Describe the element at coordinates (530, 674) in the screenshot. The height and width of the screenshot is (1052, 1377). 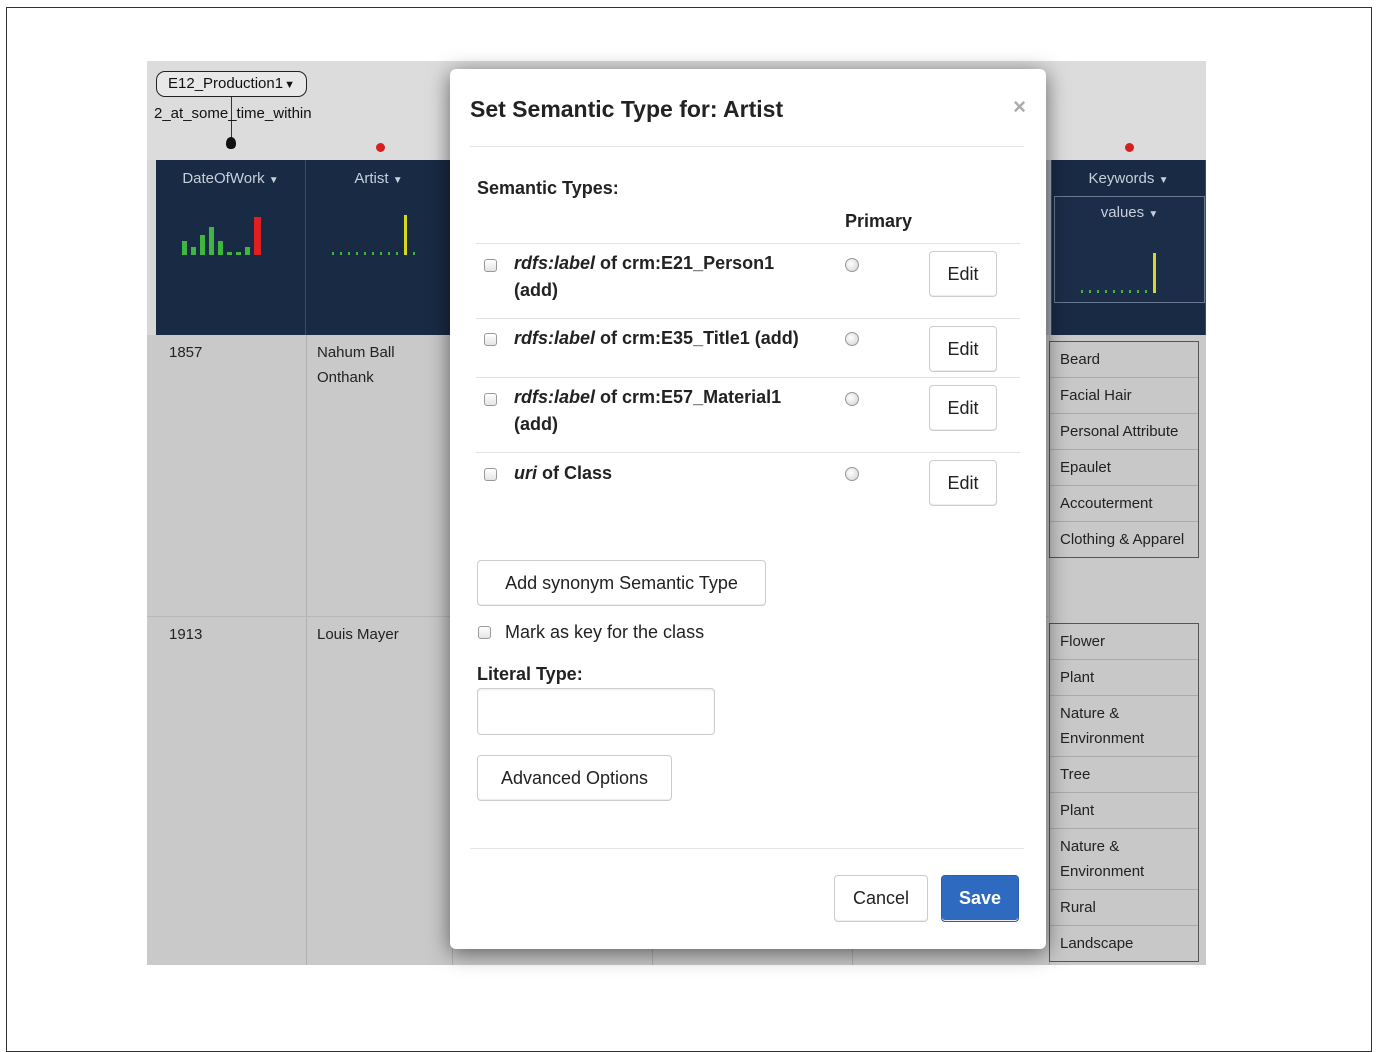
I see `literal-type-label: Literal Type:` at that location.